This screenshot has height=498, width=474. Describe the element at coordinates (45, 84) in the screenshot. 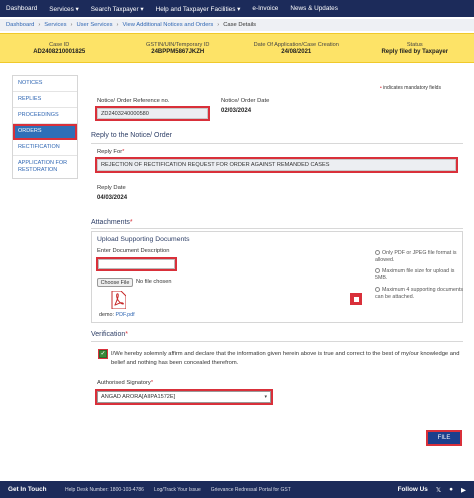

I see `sidebar-item-notices: NOTICES` at that location.